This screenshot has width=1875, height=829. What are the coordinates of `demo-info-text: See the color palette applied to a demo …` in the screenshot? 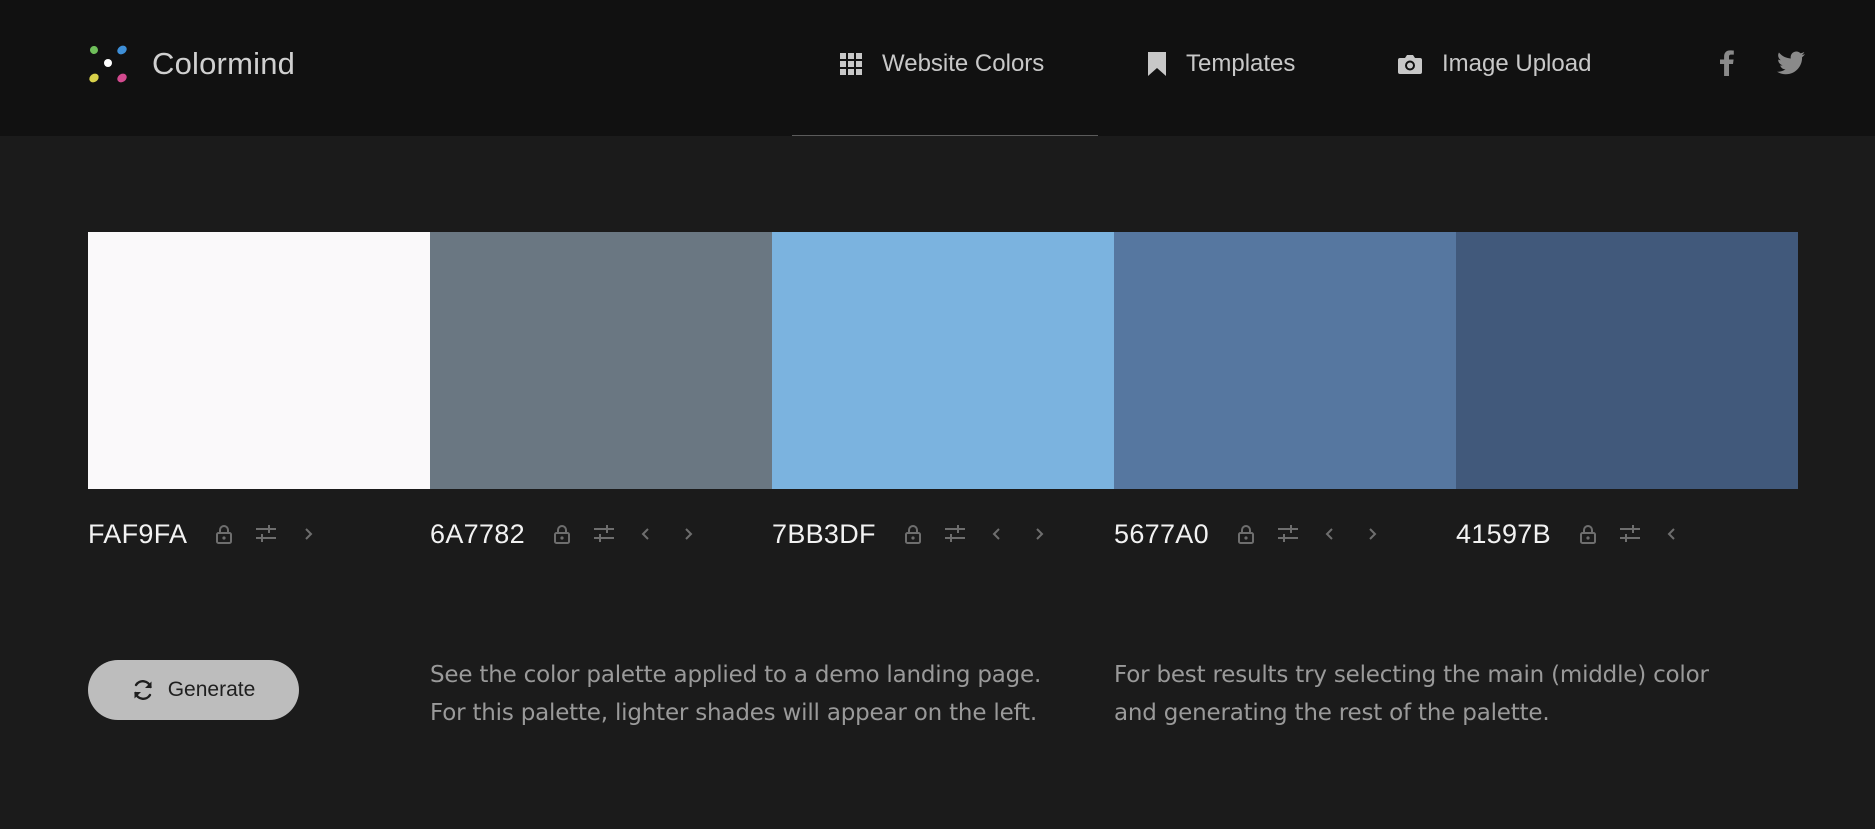 It's located at (735, 694).